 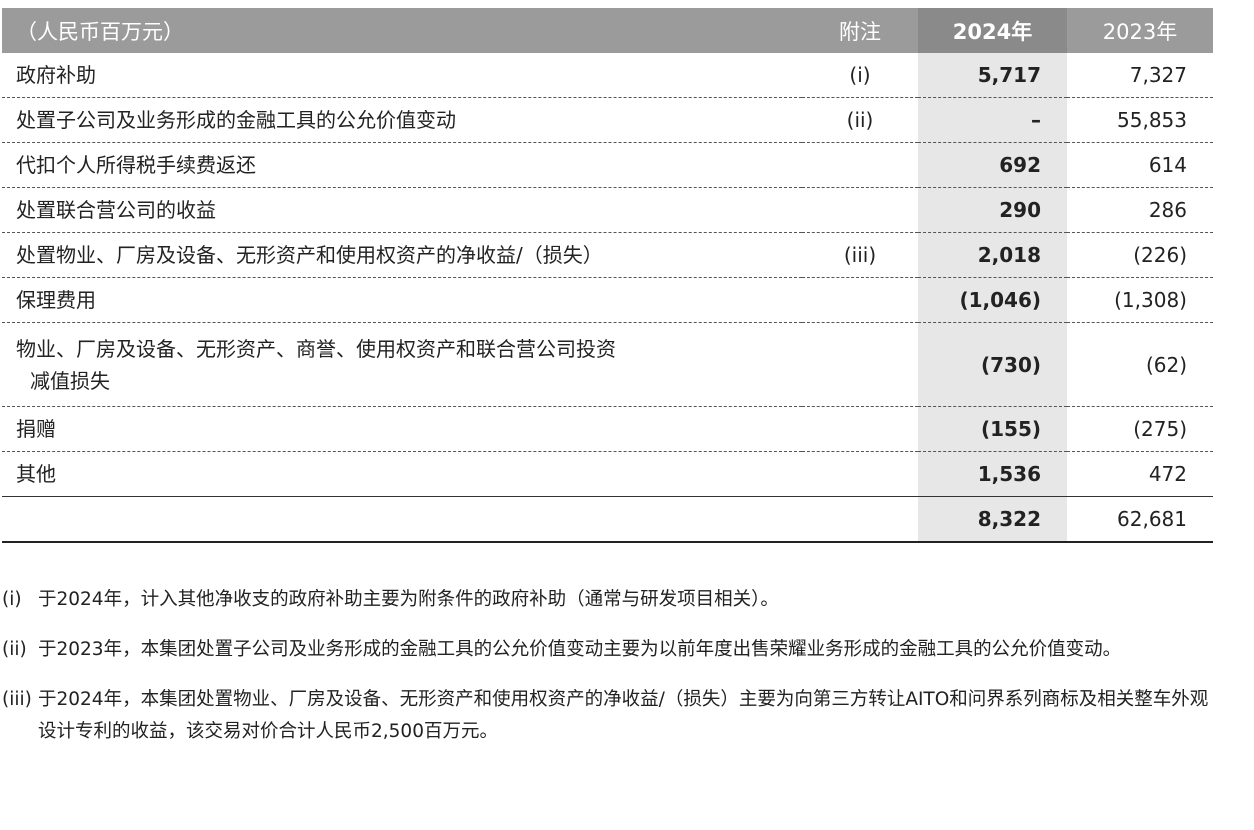 What do you see at coordinates (402, 75) in the screenshot?
I see `row-label: 政府补助` at bounding box center [402, 75].